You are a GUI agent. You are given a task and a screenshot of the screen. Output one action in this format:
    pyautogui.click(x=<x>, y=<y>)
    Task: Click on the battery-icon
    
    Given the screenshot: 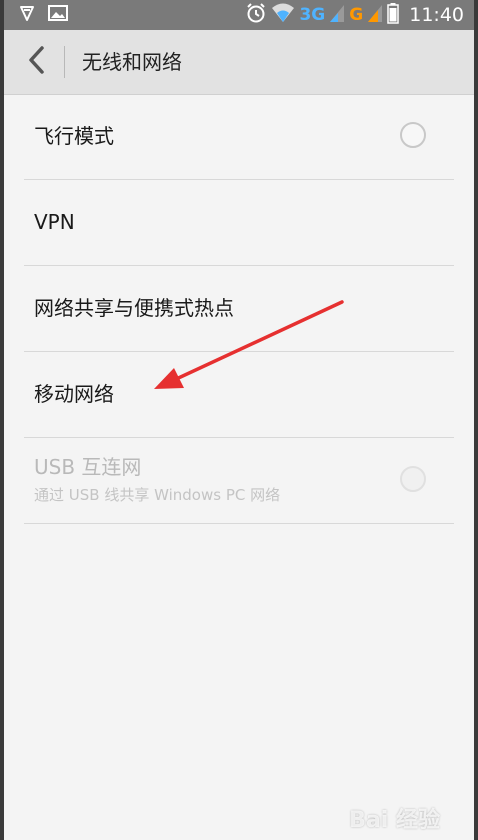 What is the action you would take?
    pyautogui.click(x=393, y=15)
    